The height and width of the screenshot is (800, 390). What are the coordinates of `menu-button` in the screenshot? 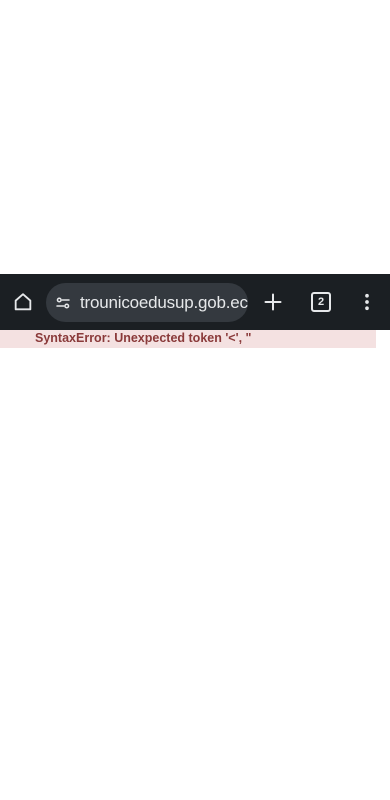 It's located at (367, 302).